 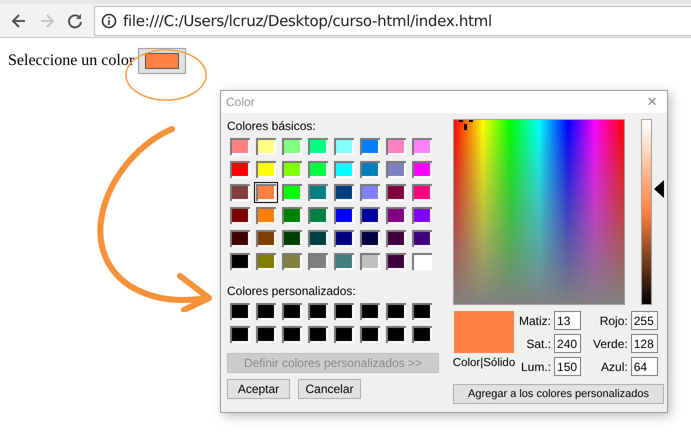 What do you see at coordinates (644, 366) in the screenshot?
I see `number-field: 64` at bounding box center [644, 366].